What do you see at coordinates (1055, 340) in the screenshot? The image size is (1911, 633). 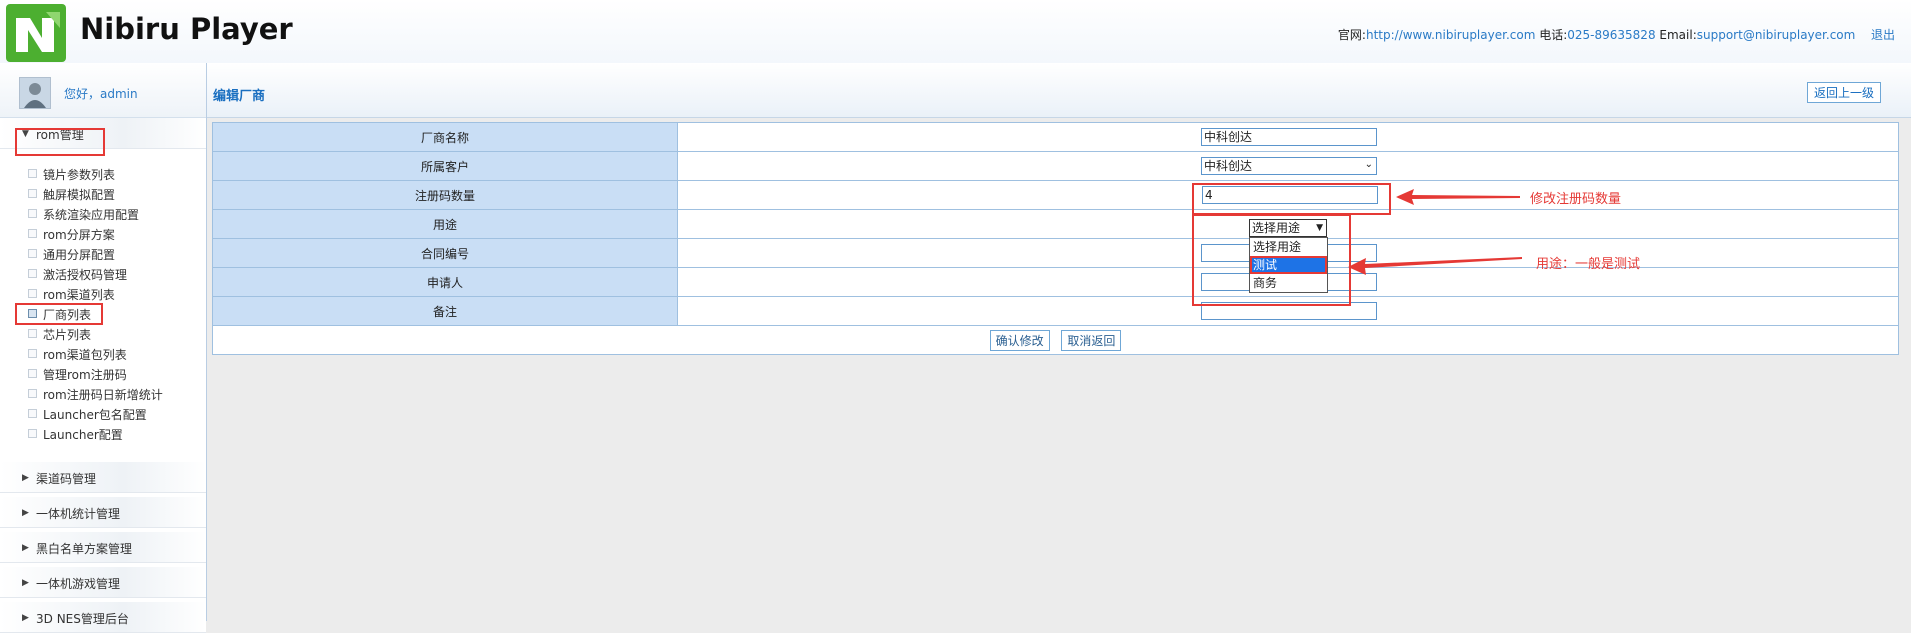 I see `form-buttons-row: 确认修改 取消返回` at bounding box center [1055, 340].